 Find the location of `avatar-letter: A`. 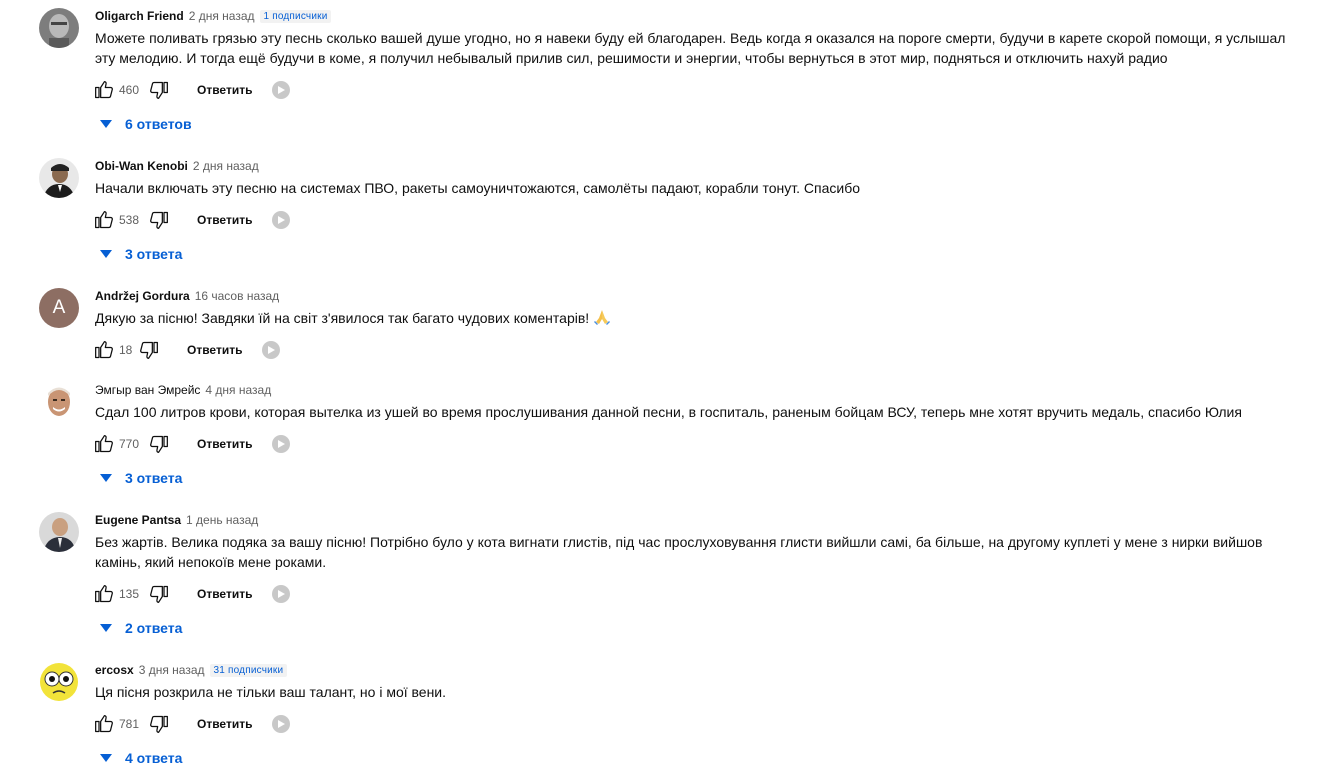

avatar-letter: A is located at coordinates (59, 307).